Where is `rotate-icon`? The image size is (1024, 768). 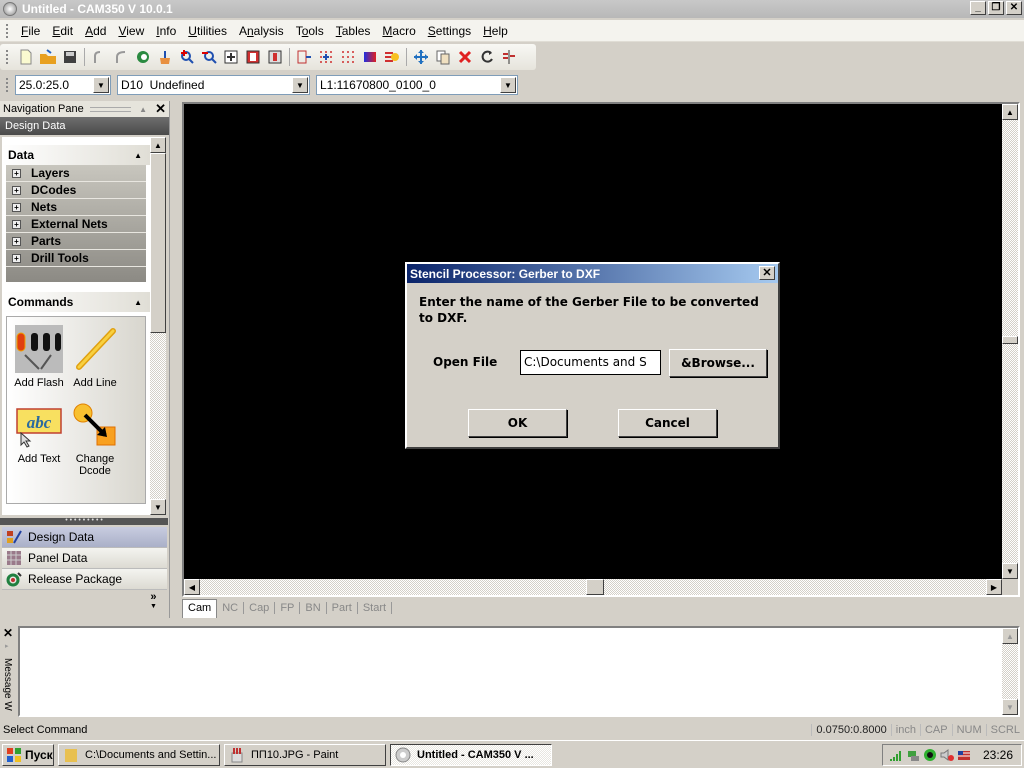
rotate-icon is located at coordinates (487, 57).